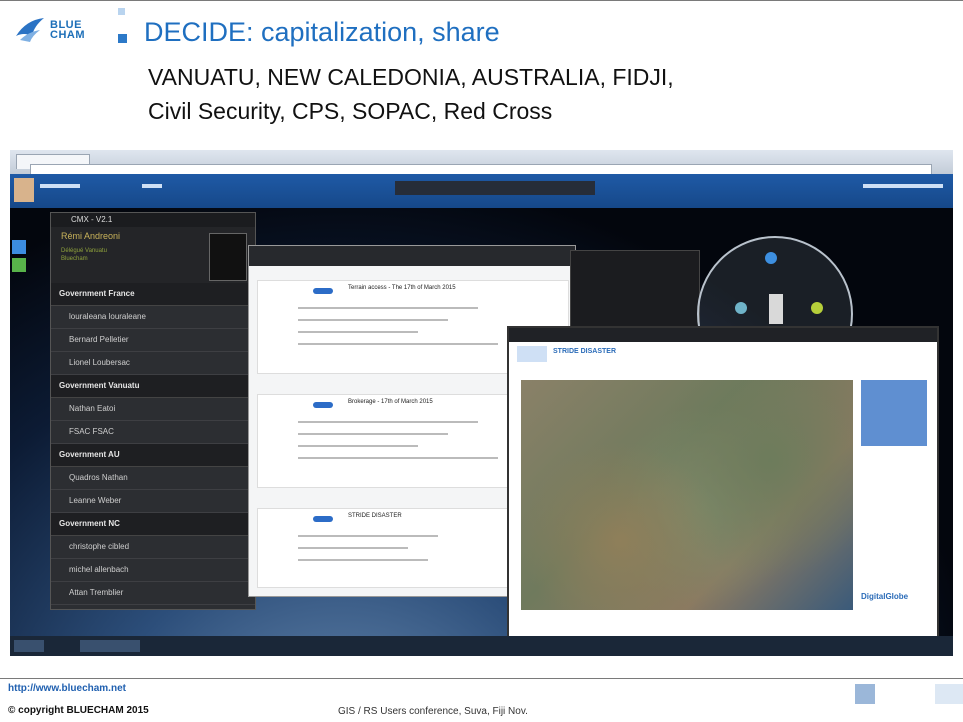 The image size is (963, 722). I want to click on zoom-slider-icon, so click(776, 309).